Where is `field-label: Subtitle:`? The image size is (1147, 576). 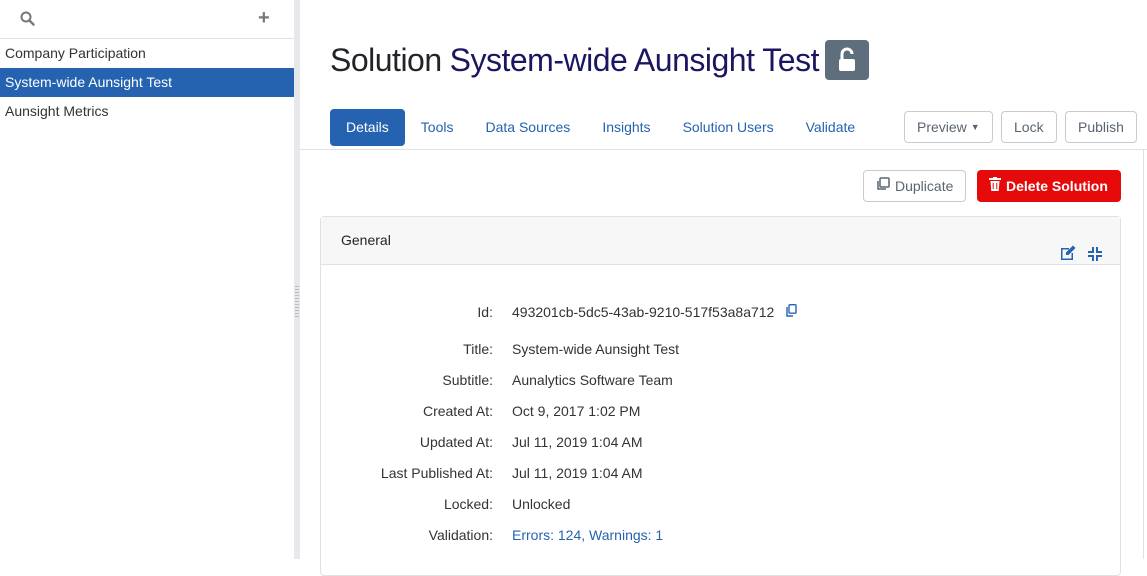 field-label: Subtitle: is located at coordinates (467, 380).